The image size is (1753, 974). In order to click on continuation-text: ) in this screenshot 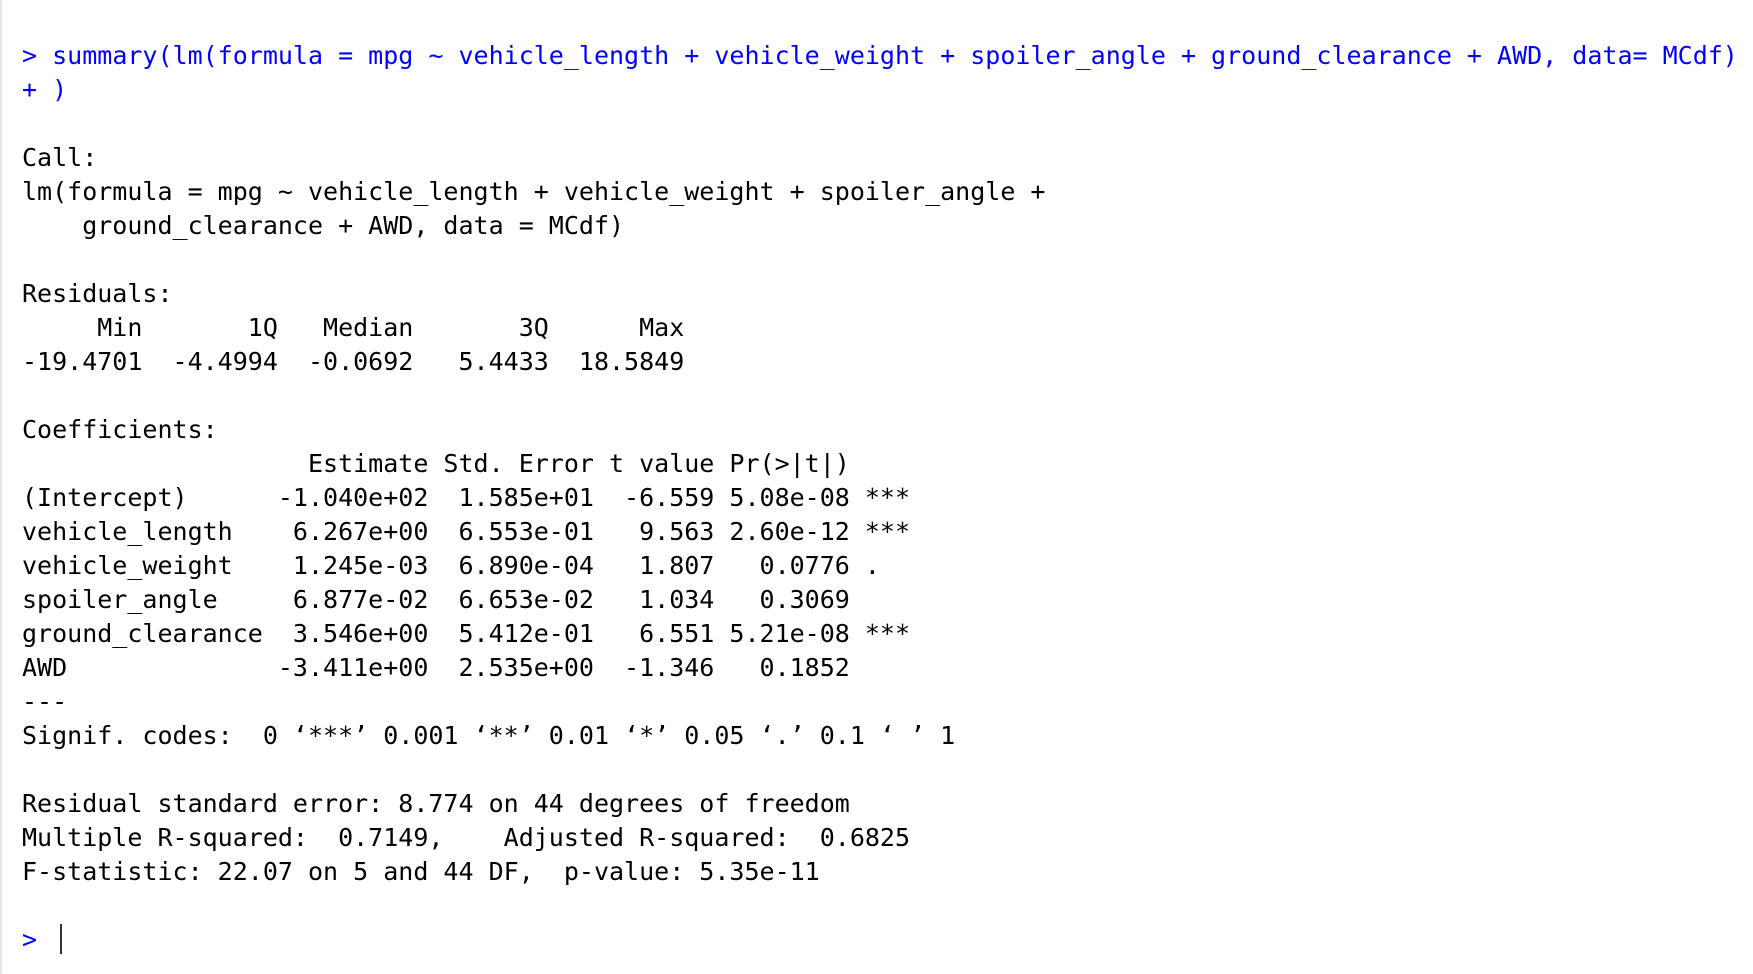, I will do `click(60, 89)`.